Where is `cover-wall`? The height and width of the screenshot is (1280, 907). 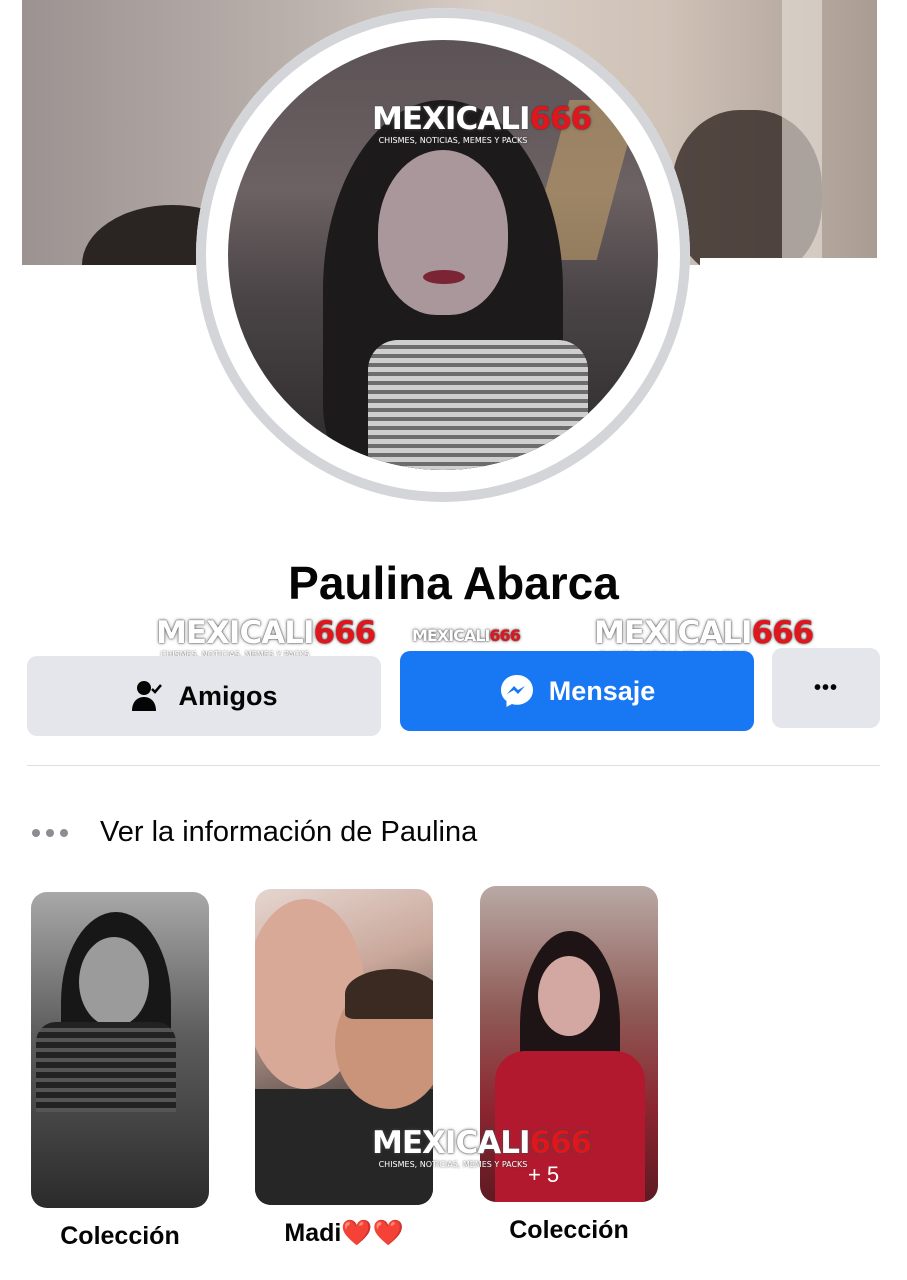
cover-wall is located at coordinates (802, 132).